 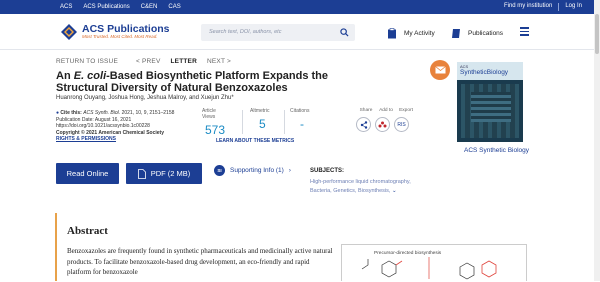 What do you see at coordinates (327, 171) in the screenshot?
I see `subjects-heading: SUBJECTS:` at bounding box center [327, 171].